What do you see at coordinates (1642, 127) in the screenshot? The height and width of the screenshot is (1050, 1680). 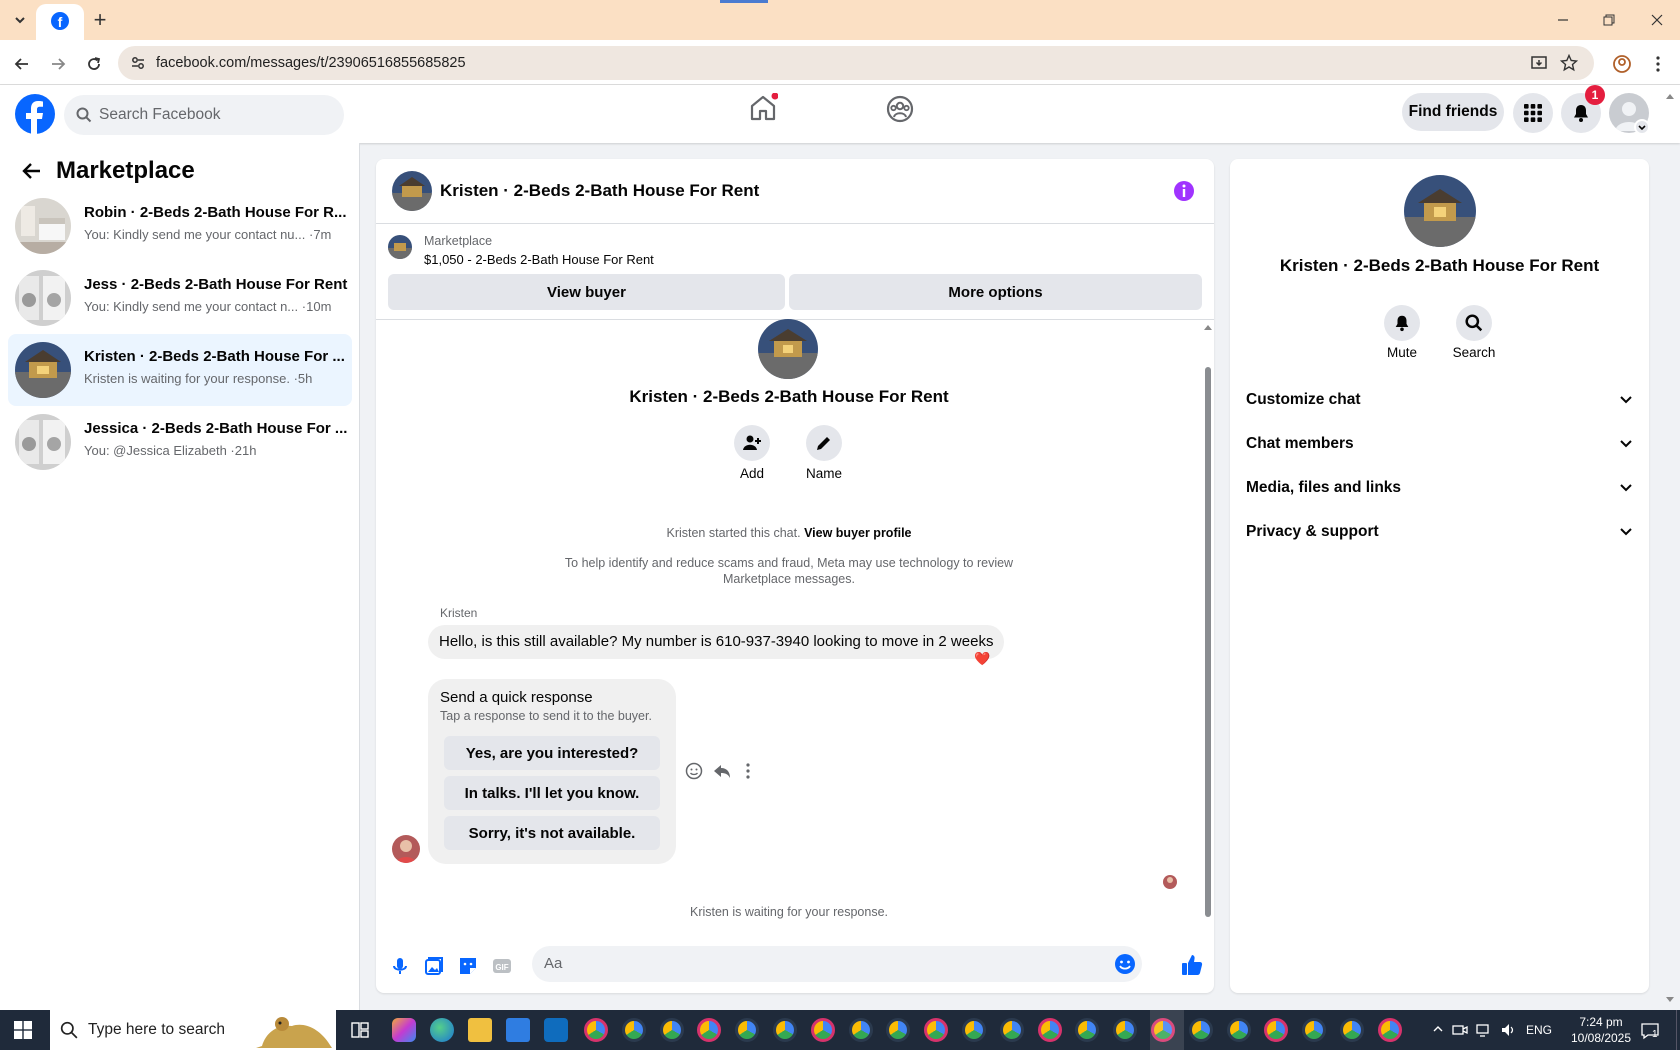 I see `account-chevron-icon` at bounding box center [1642, 127].